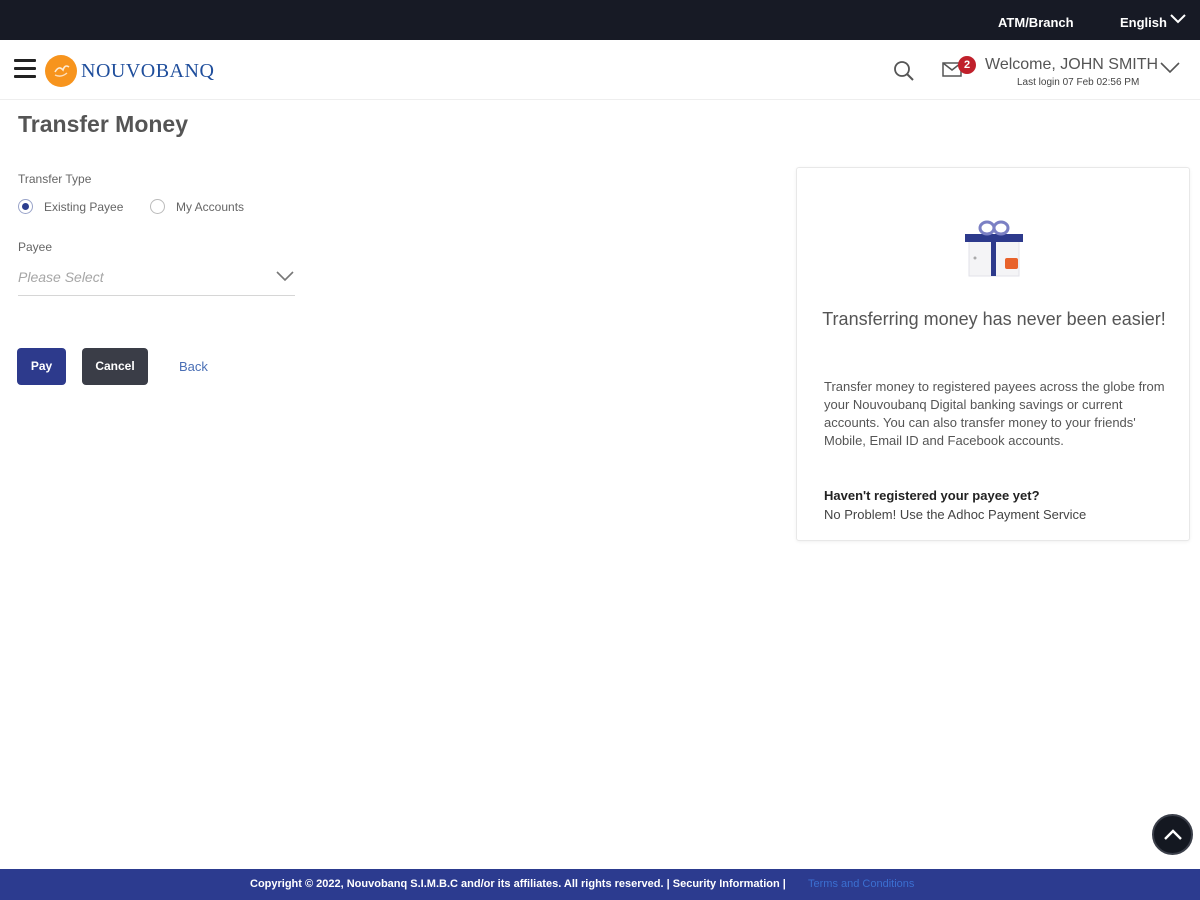  What do you see at coordinates (25, 69) in the screenshot?
I see `hamburger-menu-icon` at bounding box center [25, 69].